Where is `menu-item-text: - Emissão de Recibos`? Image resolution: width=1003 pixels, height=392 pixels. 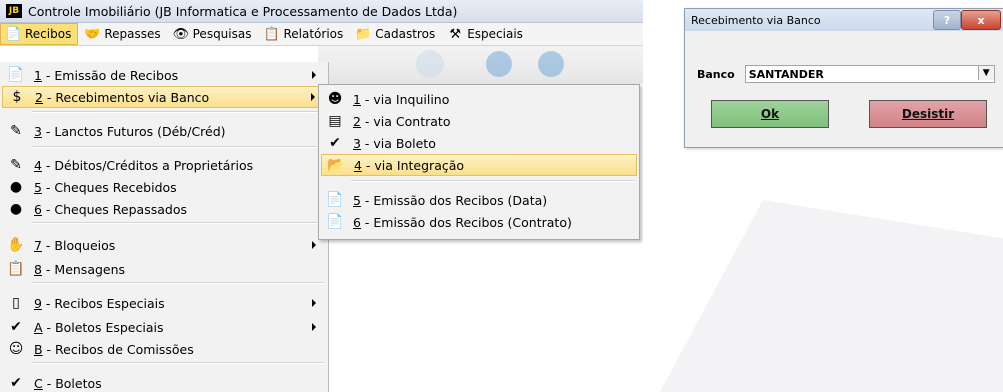
menu-item-text: - Emissão de Recibos is located at coordinates (110, 75).